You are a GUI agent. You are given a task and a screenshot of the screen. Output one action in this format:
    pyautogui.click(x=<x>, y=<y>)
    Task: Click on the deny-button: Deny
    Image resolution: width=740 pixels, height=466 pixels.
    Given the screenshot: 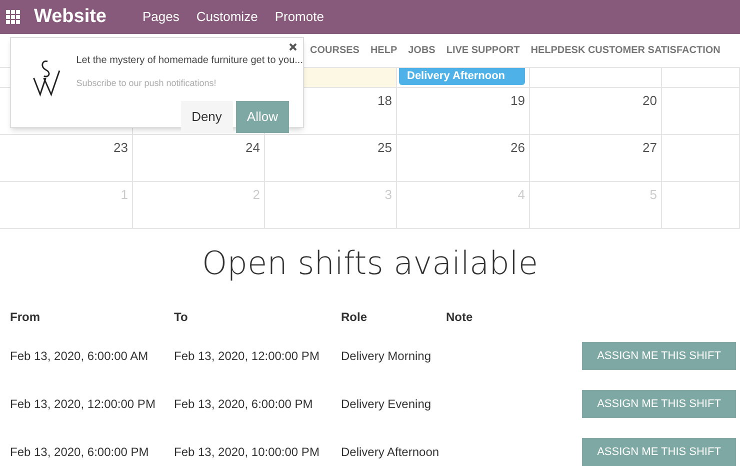 What is the action you would take?
    pyautogui.click(x=206, y=116)
    